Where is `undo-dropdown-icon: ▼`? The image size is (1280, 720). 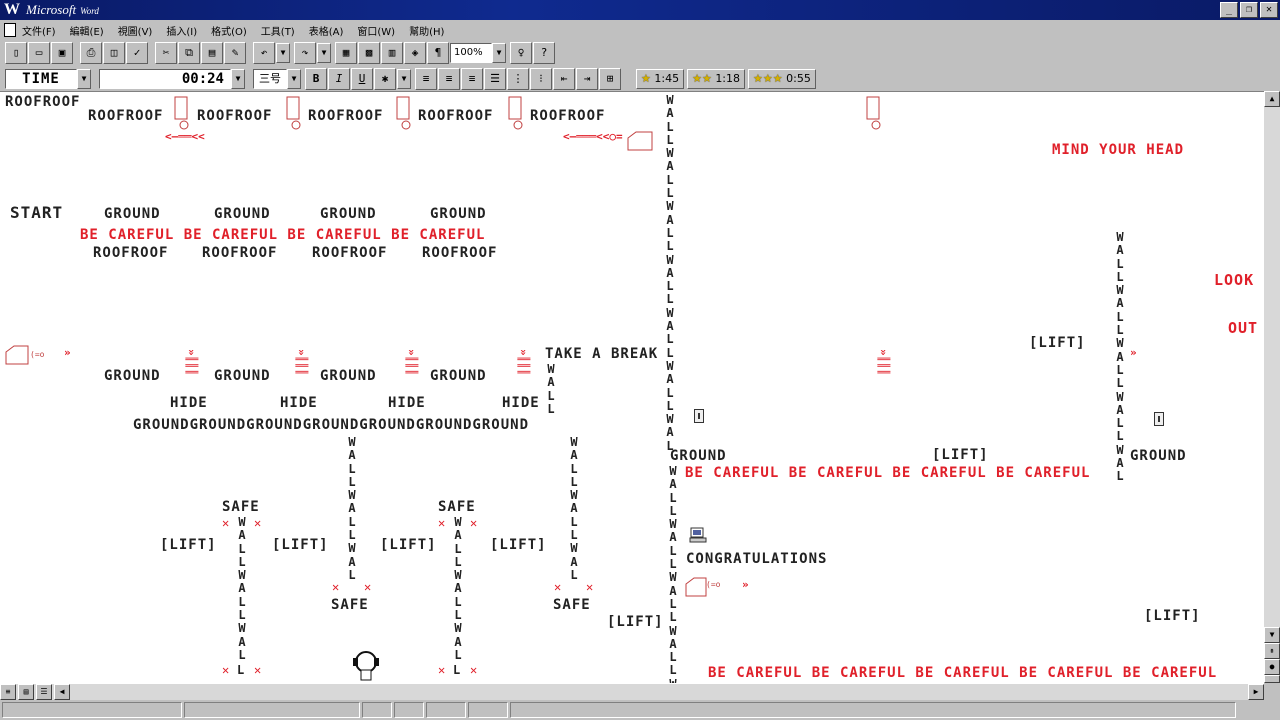
undo-dropdown-icon: ▼ is located at coordinates (283, 53).